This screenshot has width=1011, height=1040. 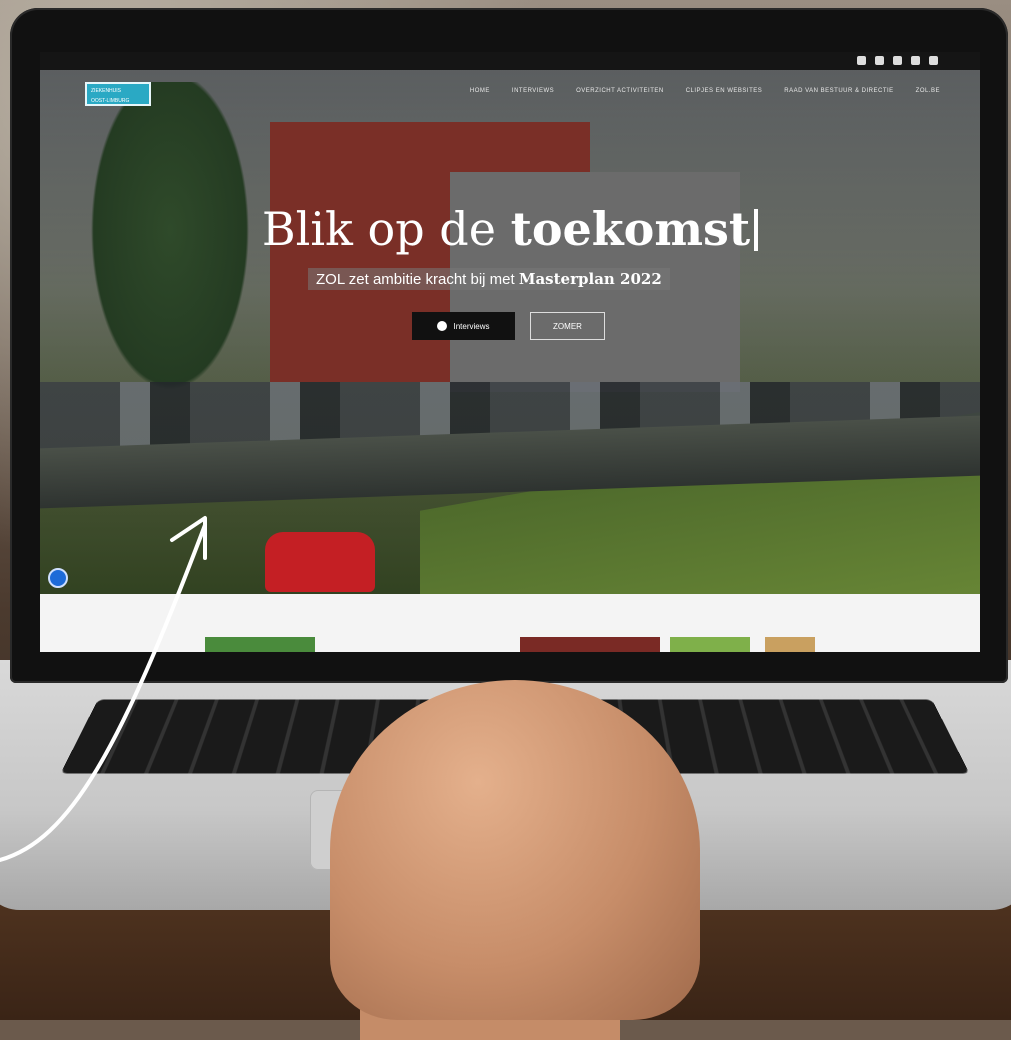 What do you see at coordinates (861, 60) in the screenshot?
I see `facebook-icon` at bounding box center [861, 60].